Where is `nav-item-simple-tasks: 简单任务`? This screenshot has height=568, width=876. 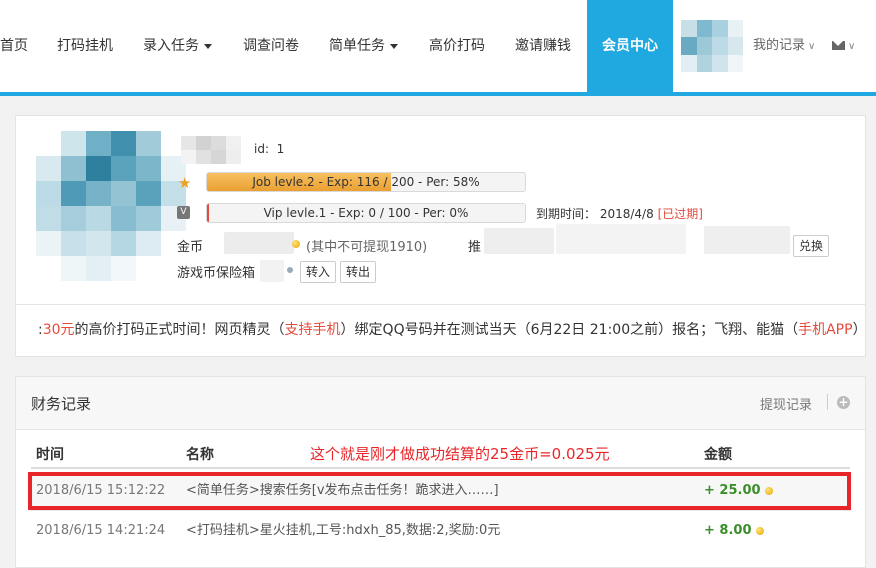
nav-item-simple-tasks: 简单任务 is located at coordinates (363, 46).